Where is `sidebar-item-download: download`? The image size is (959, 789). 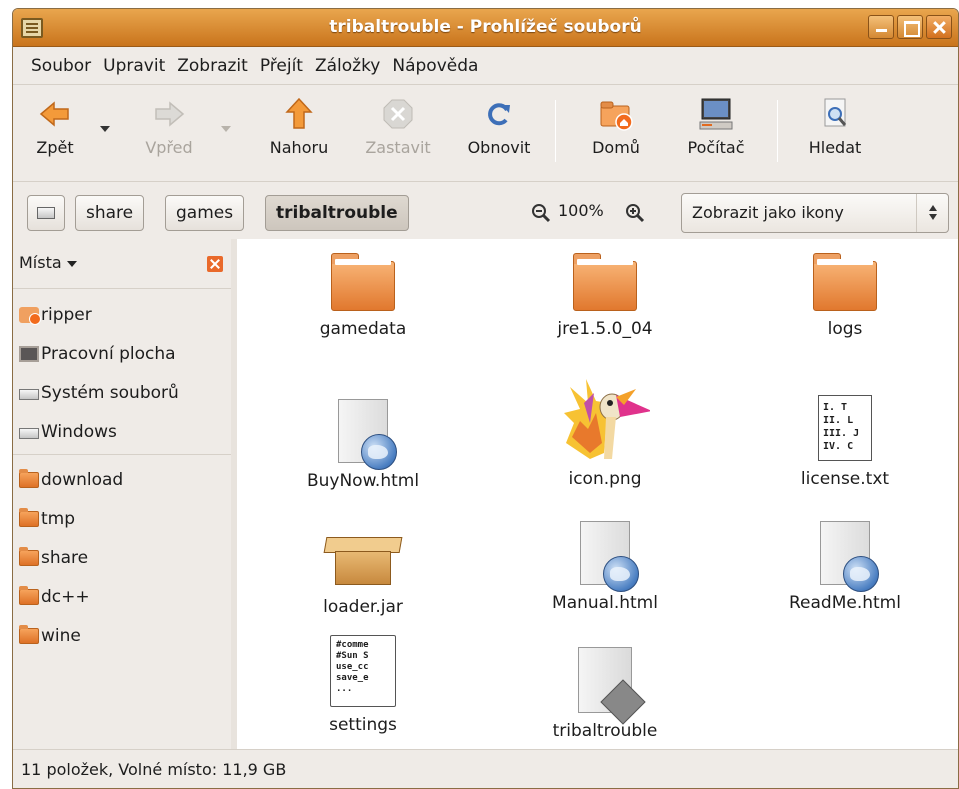
sidebar-item-download: download is located at coordinates (122, 479).